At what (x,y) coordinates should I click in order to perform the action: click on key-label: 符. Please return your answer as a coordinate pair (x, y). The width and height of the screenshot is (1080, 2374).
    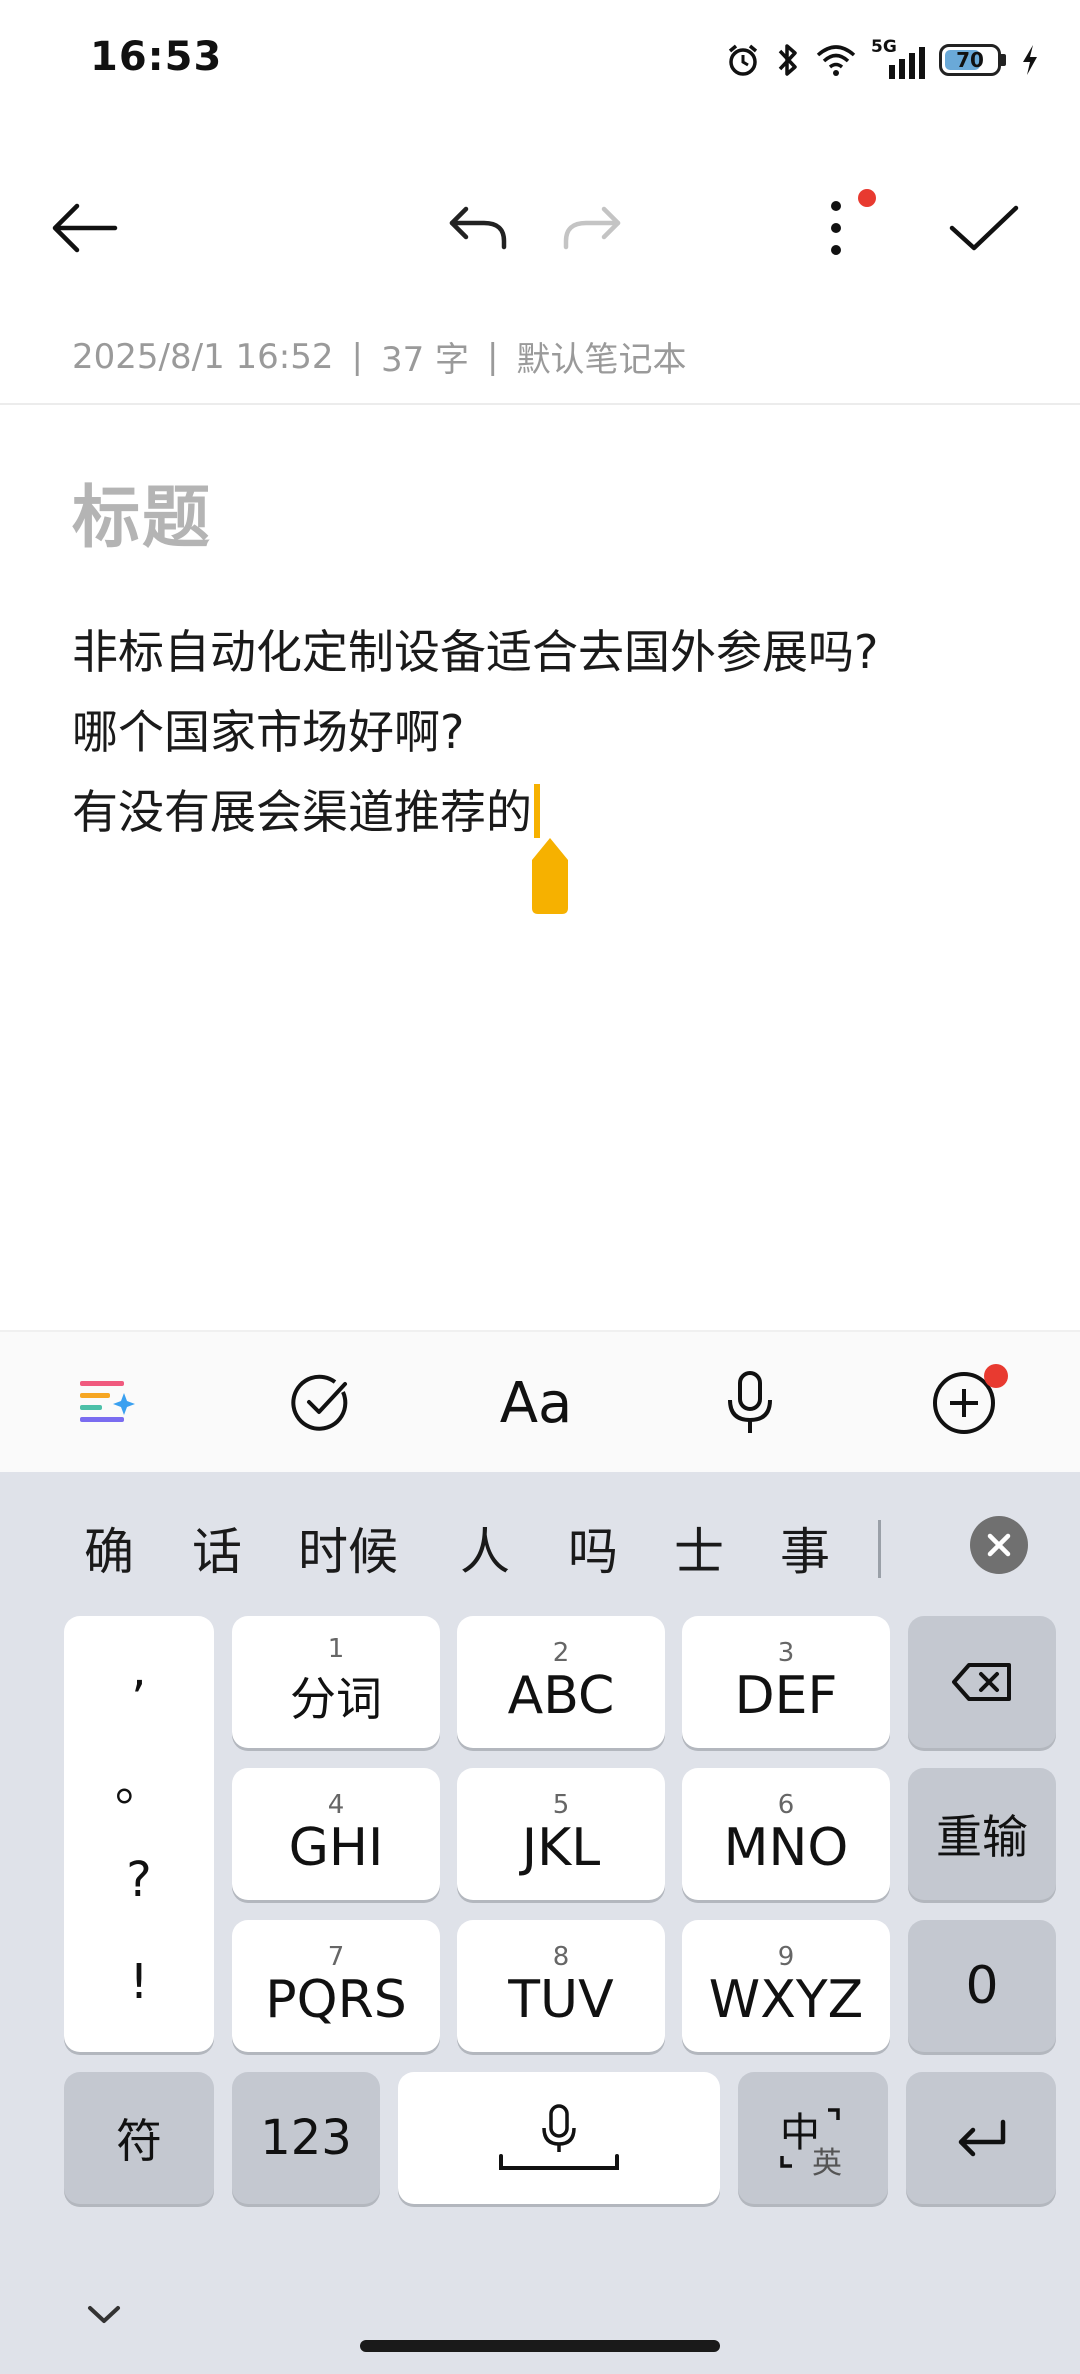
    Looking at the image, I should click on (139, 2141).